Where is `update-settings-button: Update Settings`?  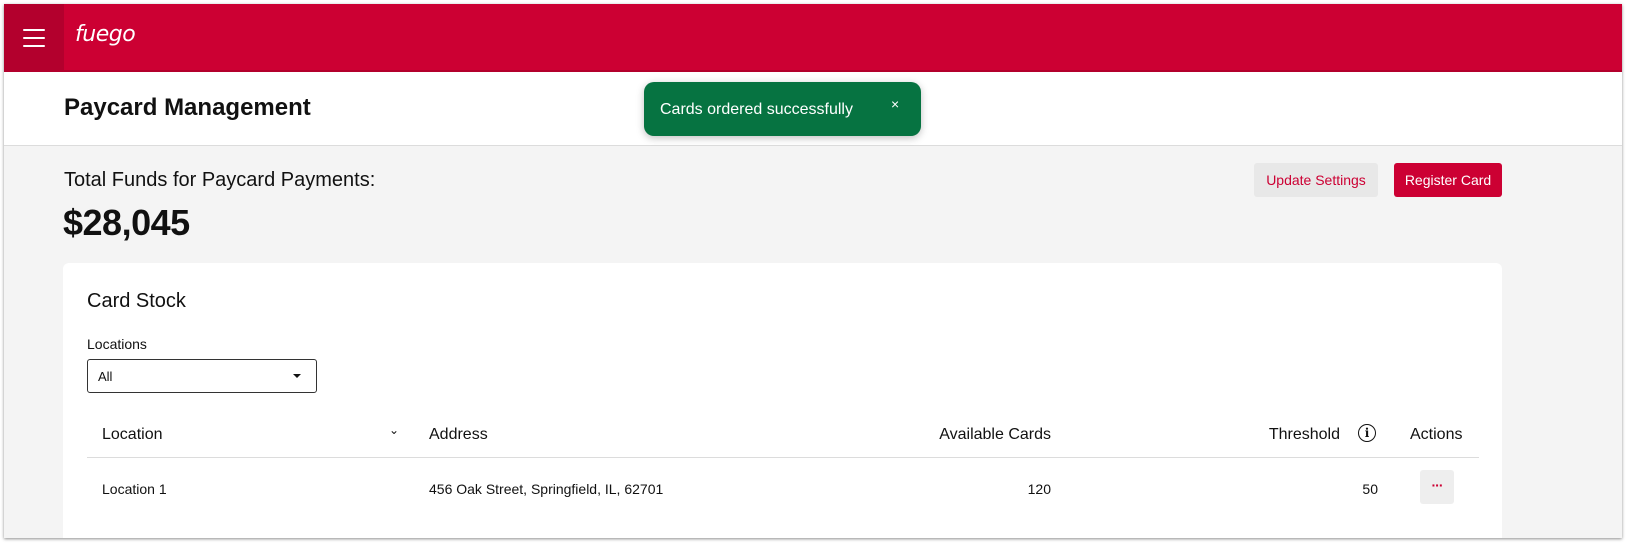 update-settings-button: Update Settings is located at coordinates (1316, 180).